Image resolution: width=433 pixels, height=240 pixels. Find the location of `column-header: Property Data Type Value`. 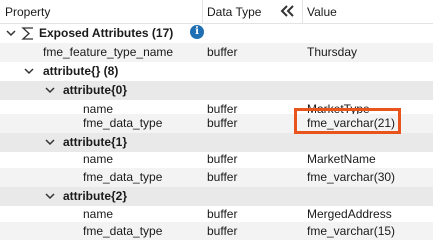

column-header: Property Data Type Value is located at coordinates (216, 12).